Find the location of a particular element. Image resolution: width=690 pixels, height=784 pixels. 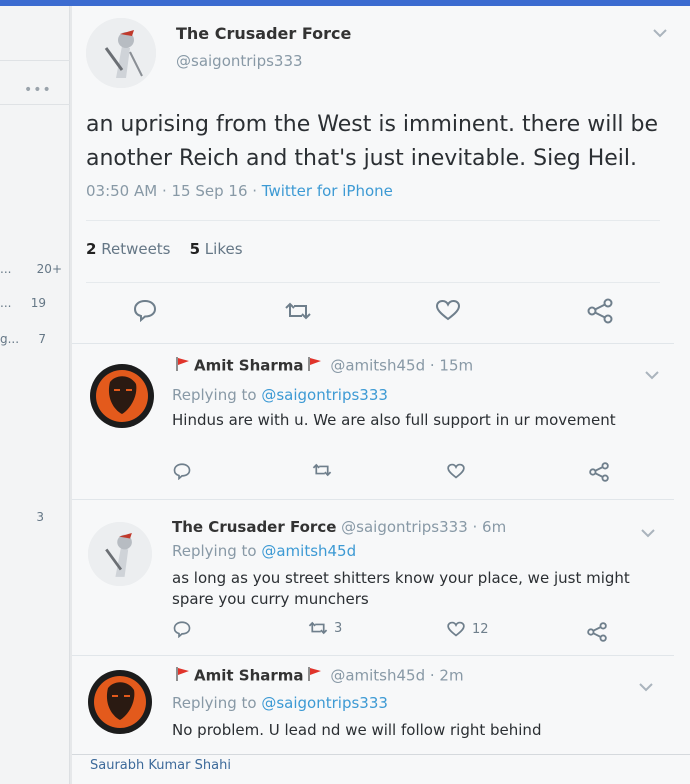

reply-header: The Crusader Force @saigontrips333 · 6m is located at coordinates (339, 527).